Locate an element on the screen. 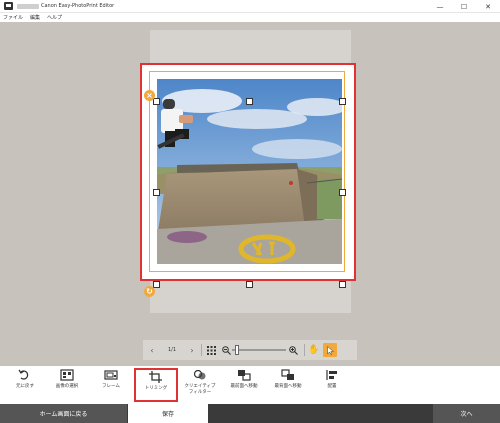 This screenshot has width=500, height=423. resize-handle-bottom-left is located at coordinates (156, 284).